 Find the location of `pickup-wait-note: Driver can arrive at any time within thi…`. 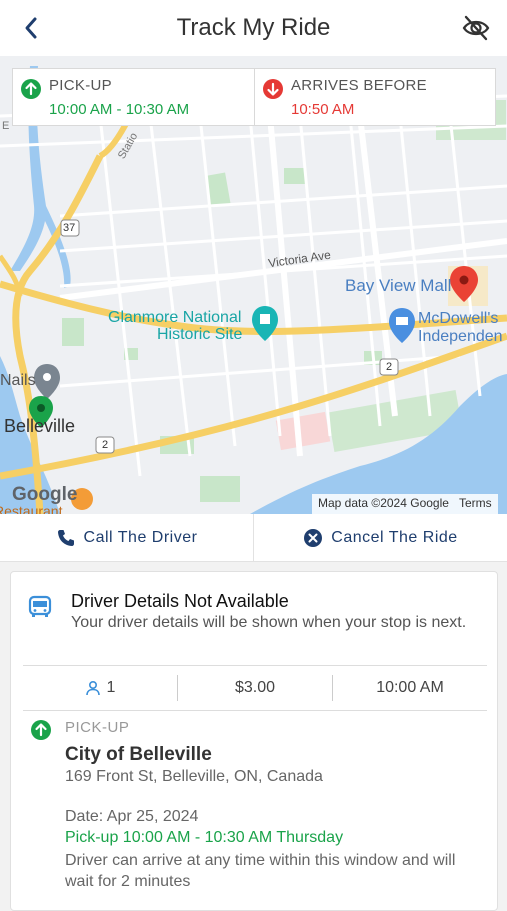

pickup-wait-note: Driver can arrive at any time within thi… is located at coordinates (260, 871).